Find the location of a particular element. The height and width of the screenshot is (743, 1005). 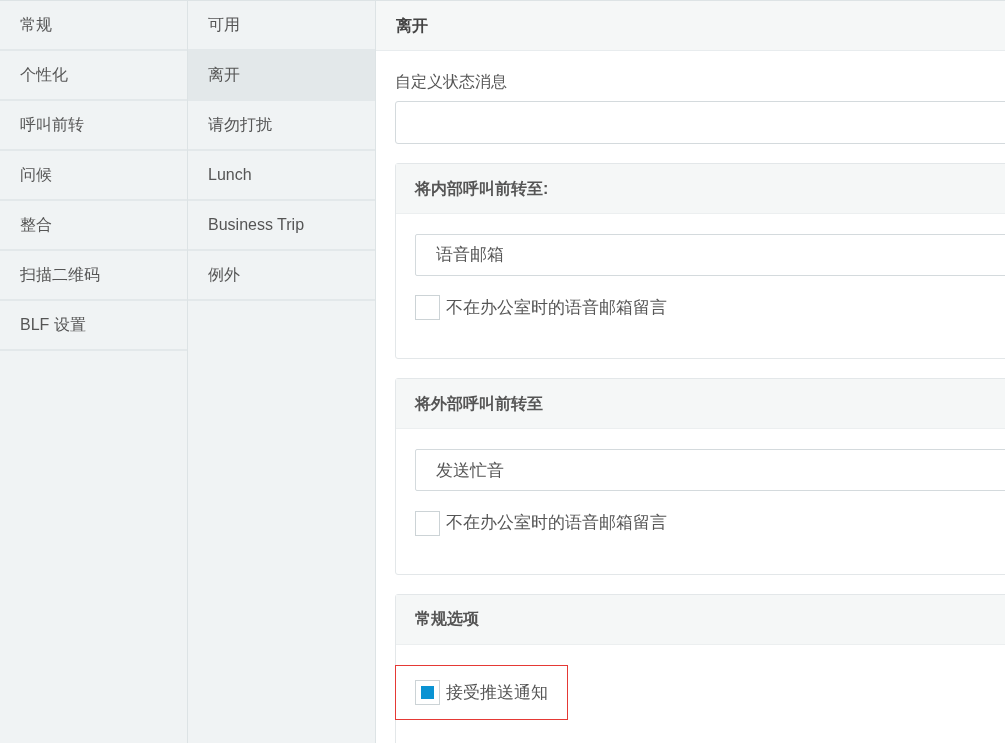

status-message-field is located at coordinates (700, 122).